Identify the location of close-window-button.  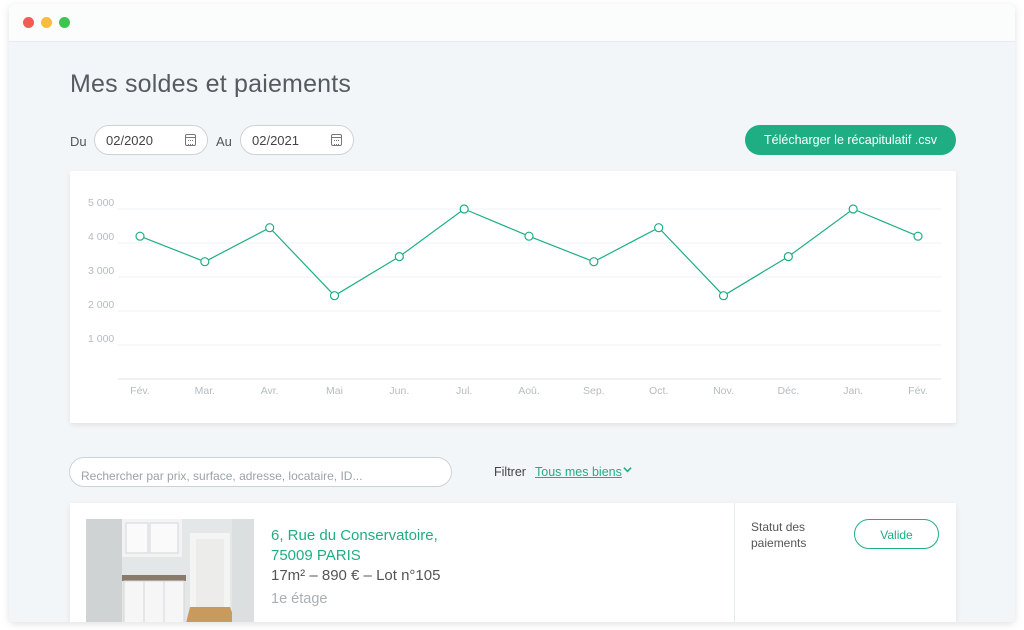
(28, 22).